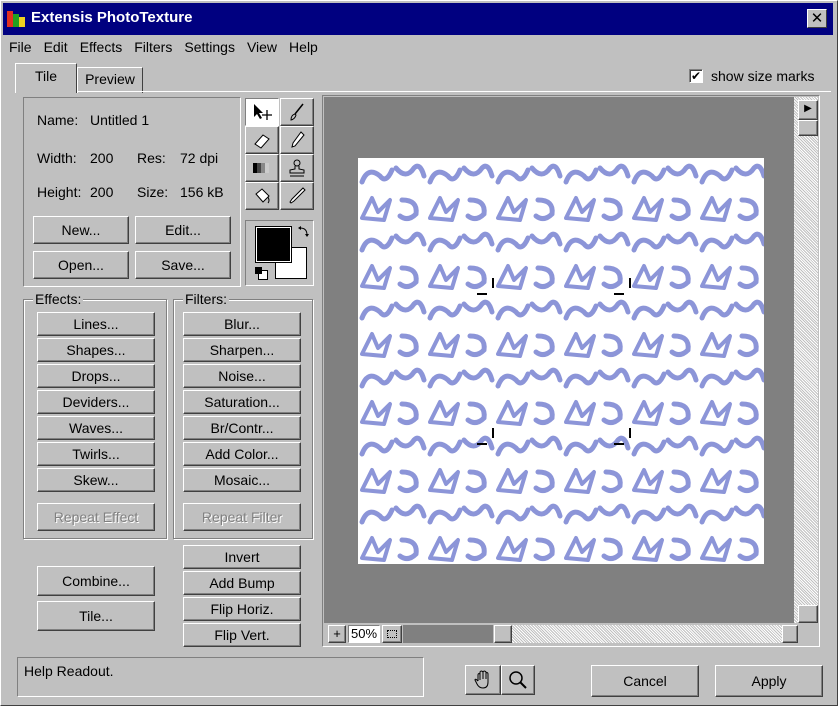  What do you see at coordinates (763, 76) in the screenshot?
I see `show-size-marks-label: show size marks` at bounding box center [763, 76].